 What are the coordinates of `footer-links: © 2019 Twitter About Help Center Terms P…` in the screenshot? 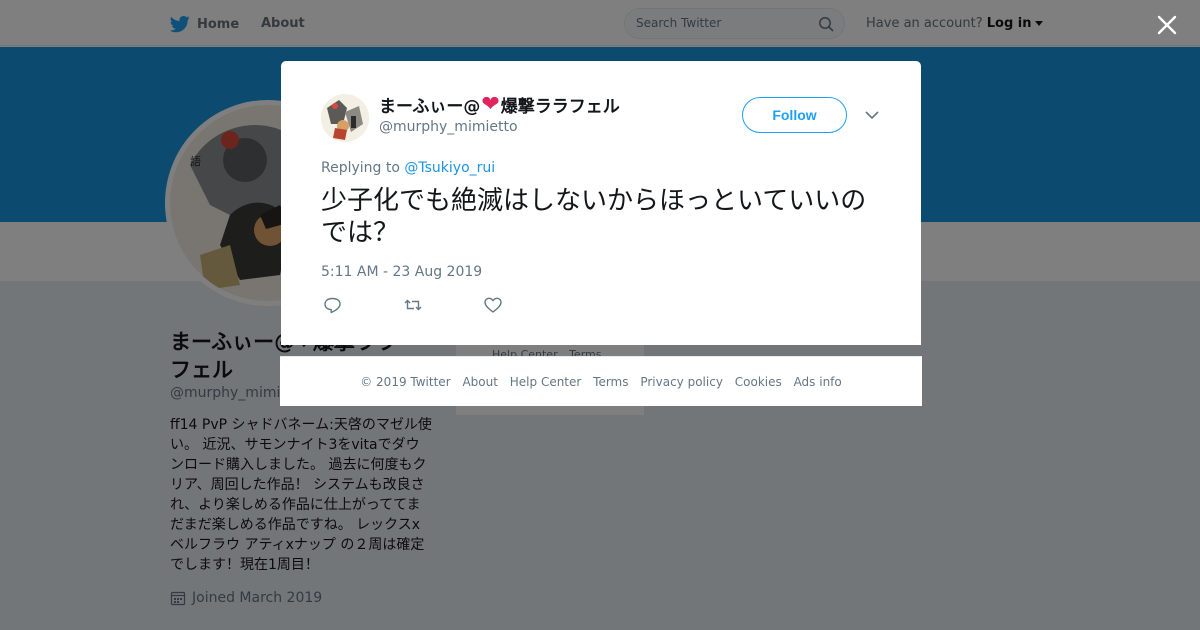 It's located at (601, 382).